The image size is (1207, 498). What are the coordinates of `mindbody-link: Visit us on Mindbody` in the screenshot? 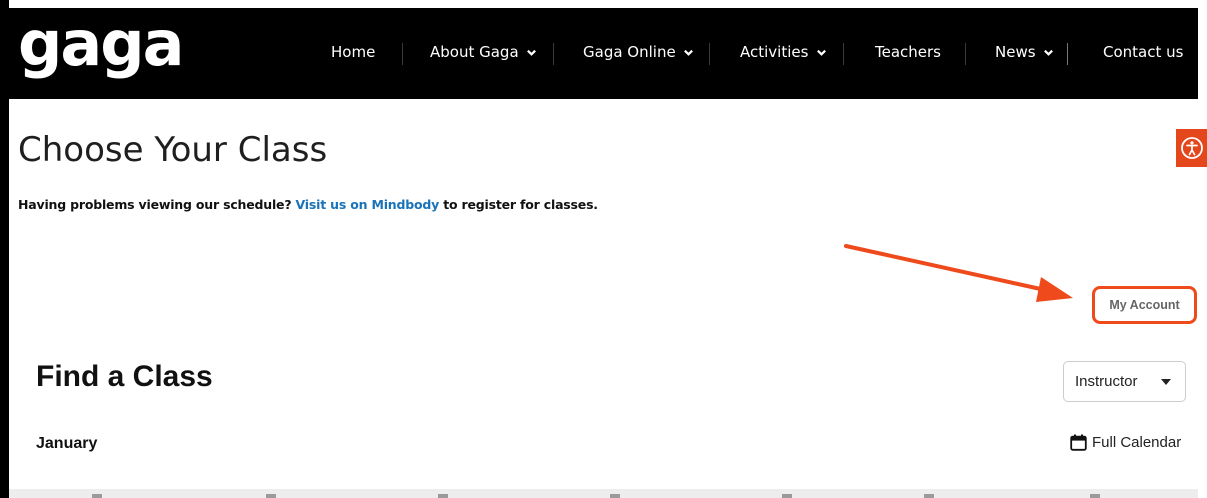 It's located at (368, 204).